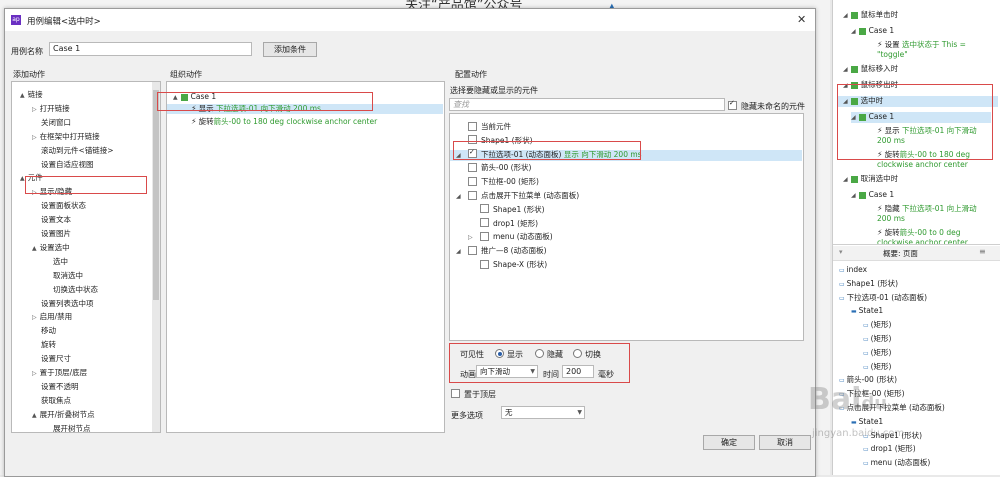 This screenshot has height=477, width=1000. I want to click on more-options-select: 无 ▼, so click(543, 412).